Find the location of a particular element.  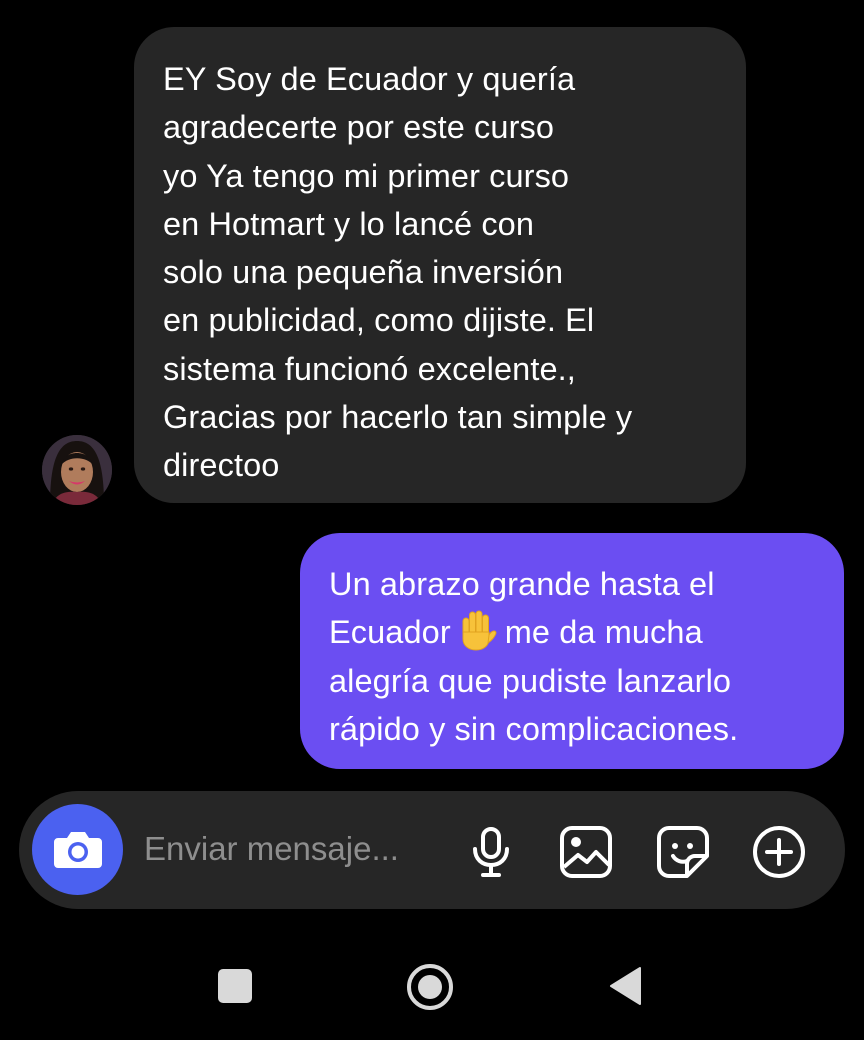

sticker-icon is located at coordinates (683, 852).